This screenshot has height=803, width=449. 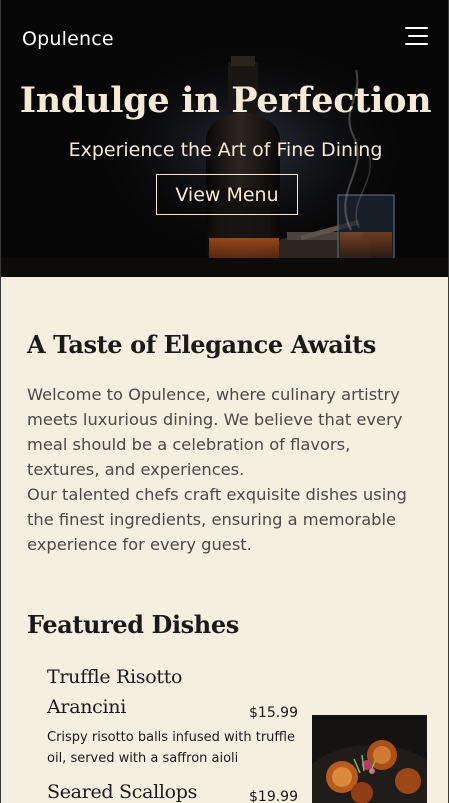 What do you see at coordinates (133, 624) in the screenshot?
I see `featured-dishes-title: Featured Dishes` at bounding box center [133, 624].